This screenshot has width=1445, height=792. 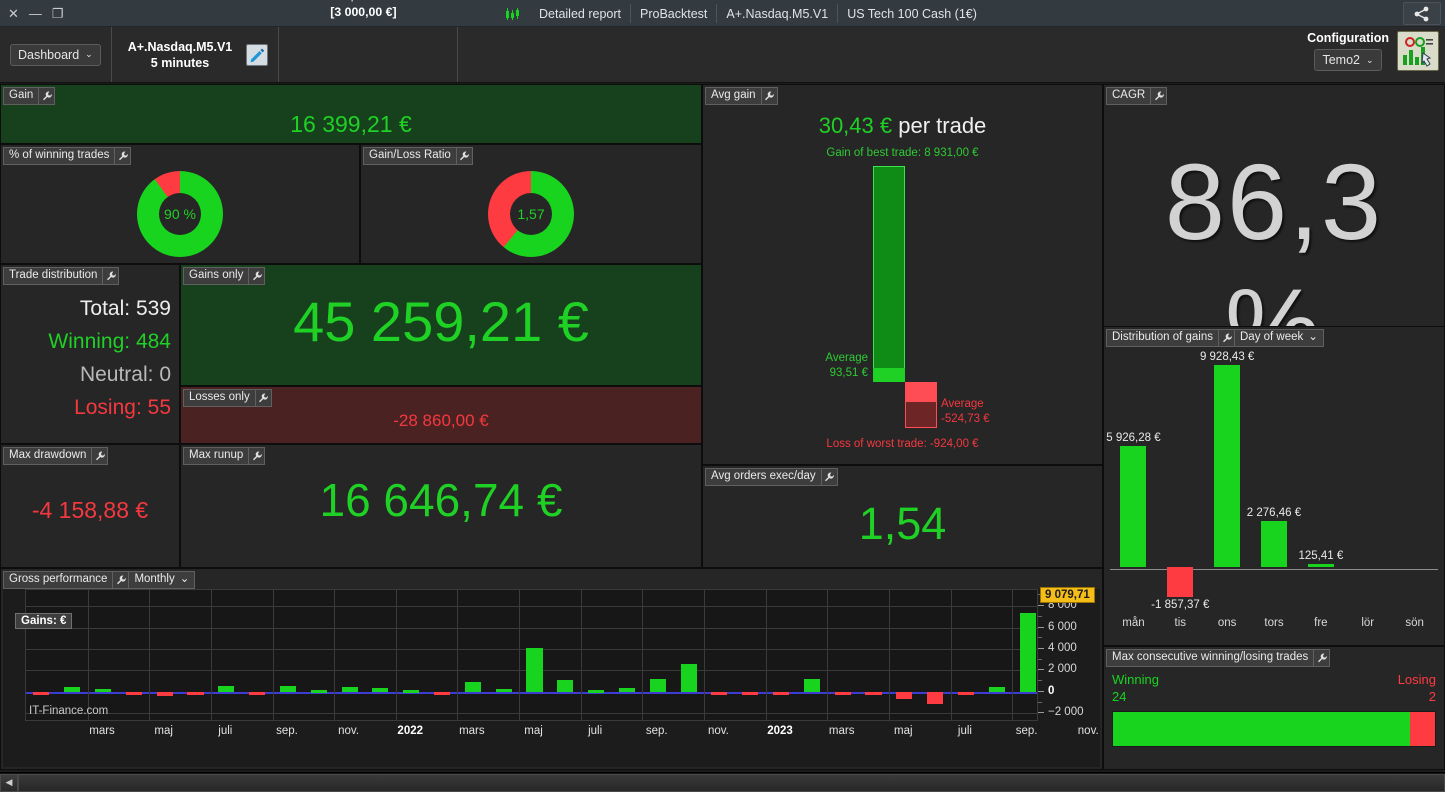 What do you see at coordinates (1026, 731) in the screenshot?
I see `x-axis-tick-label: sep.` at bounding box center [1026, 731].